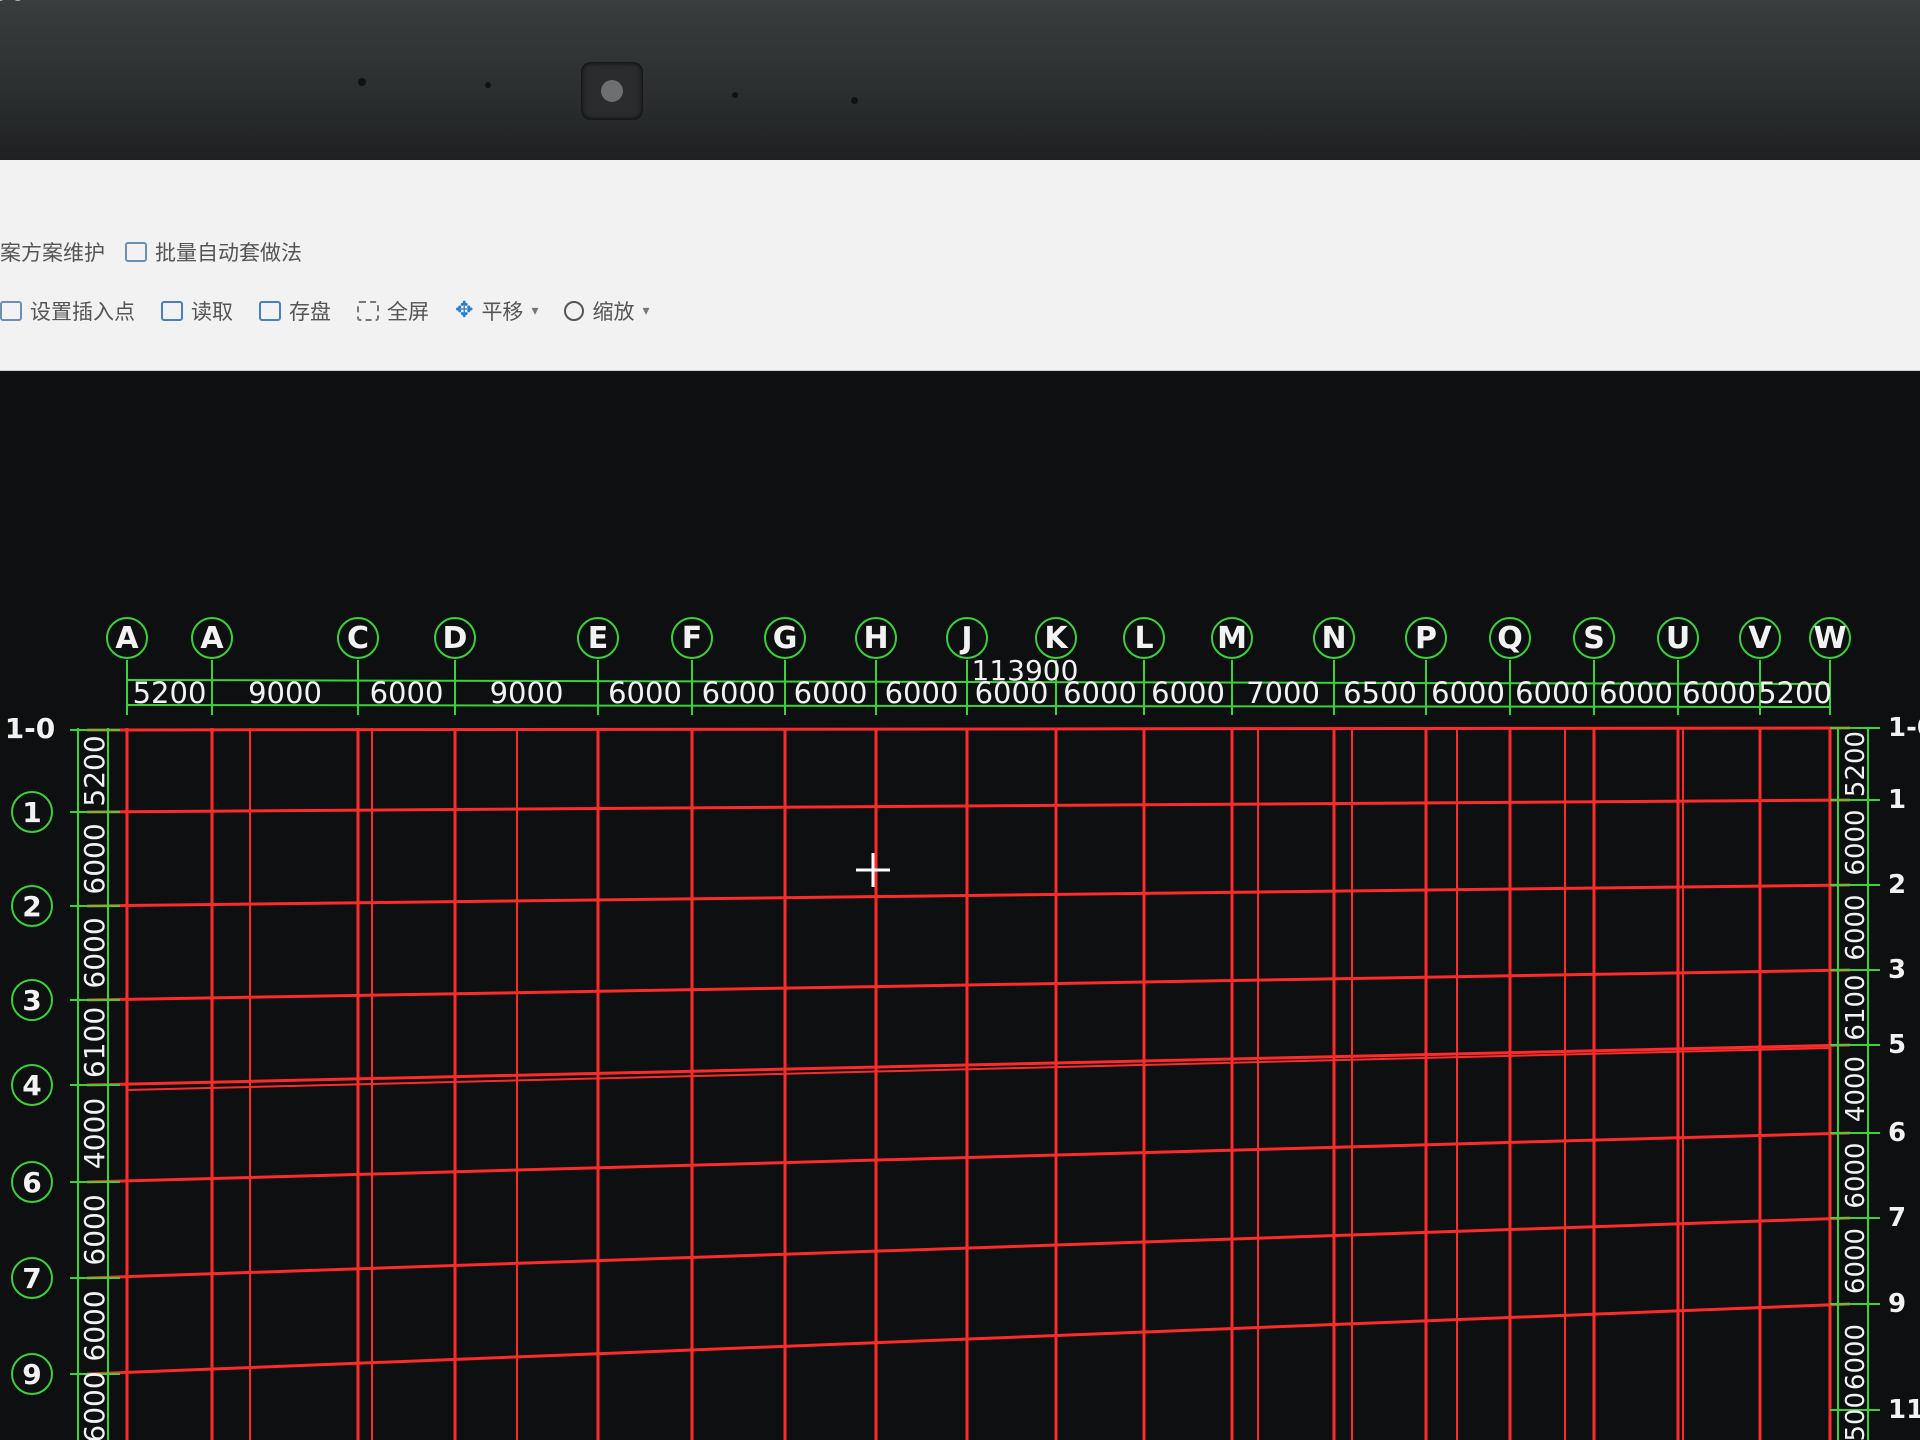  What do you see at coordinates (358, 638) in the screenshot?
I see `column-axis-label: C` at bounding box center [358, 638].